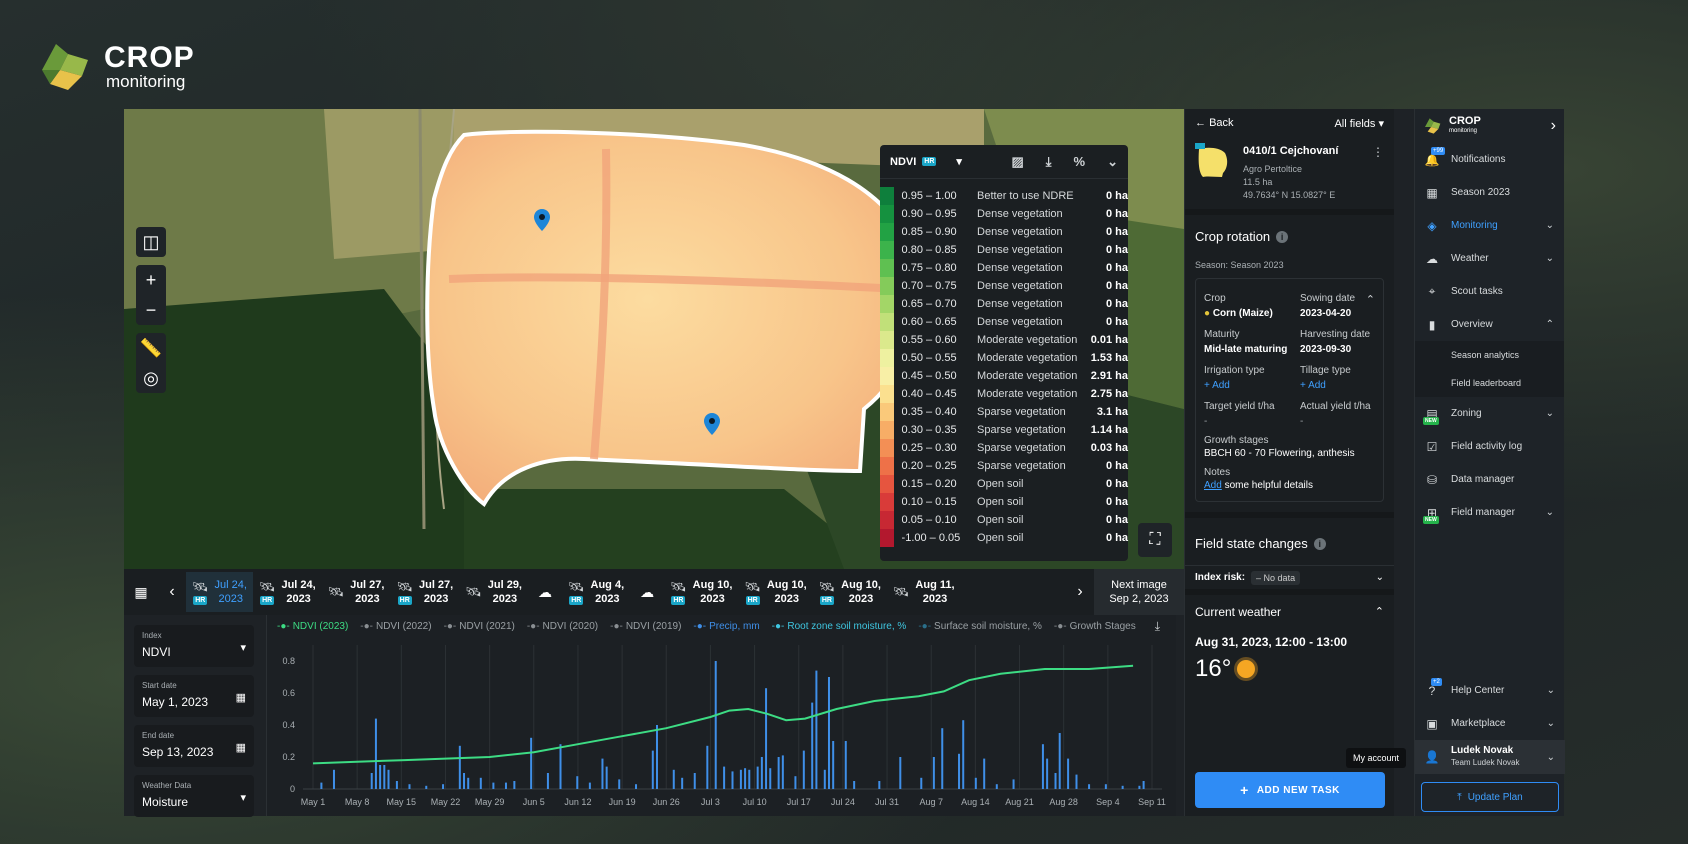 Image resolution: width=1688 pixels, height=844 pixels. I want to click on submenu-item: Field leaderboard, so click(1489, 383).